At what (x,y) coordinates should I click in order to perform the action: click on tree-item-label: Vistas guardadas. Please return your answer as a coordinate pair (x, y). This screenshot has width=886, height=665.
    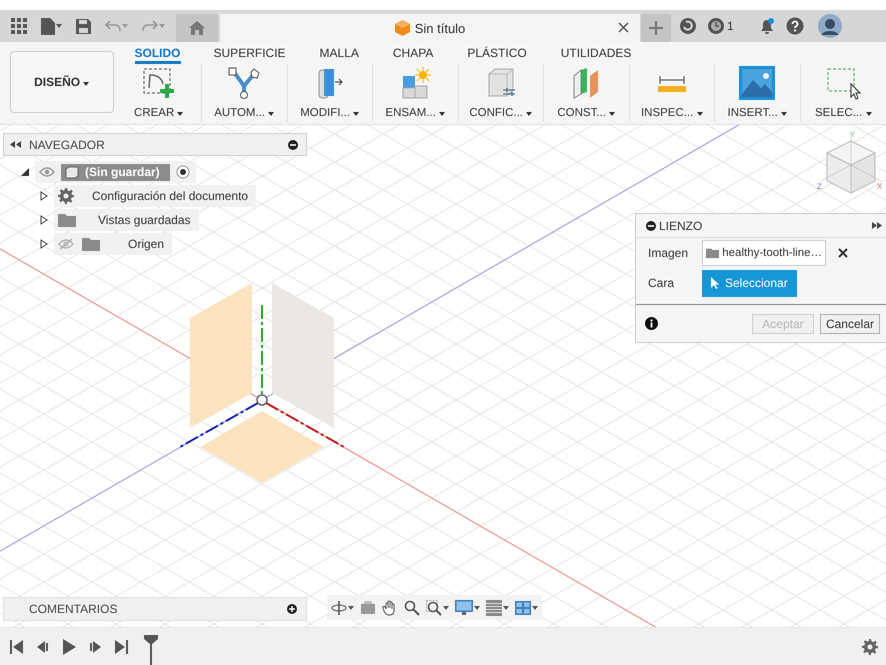
    Looking at the image, I should click on (144, 220).